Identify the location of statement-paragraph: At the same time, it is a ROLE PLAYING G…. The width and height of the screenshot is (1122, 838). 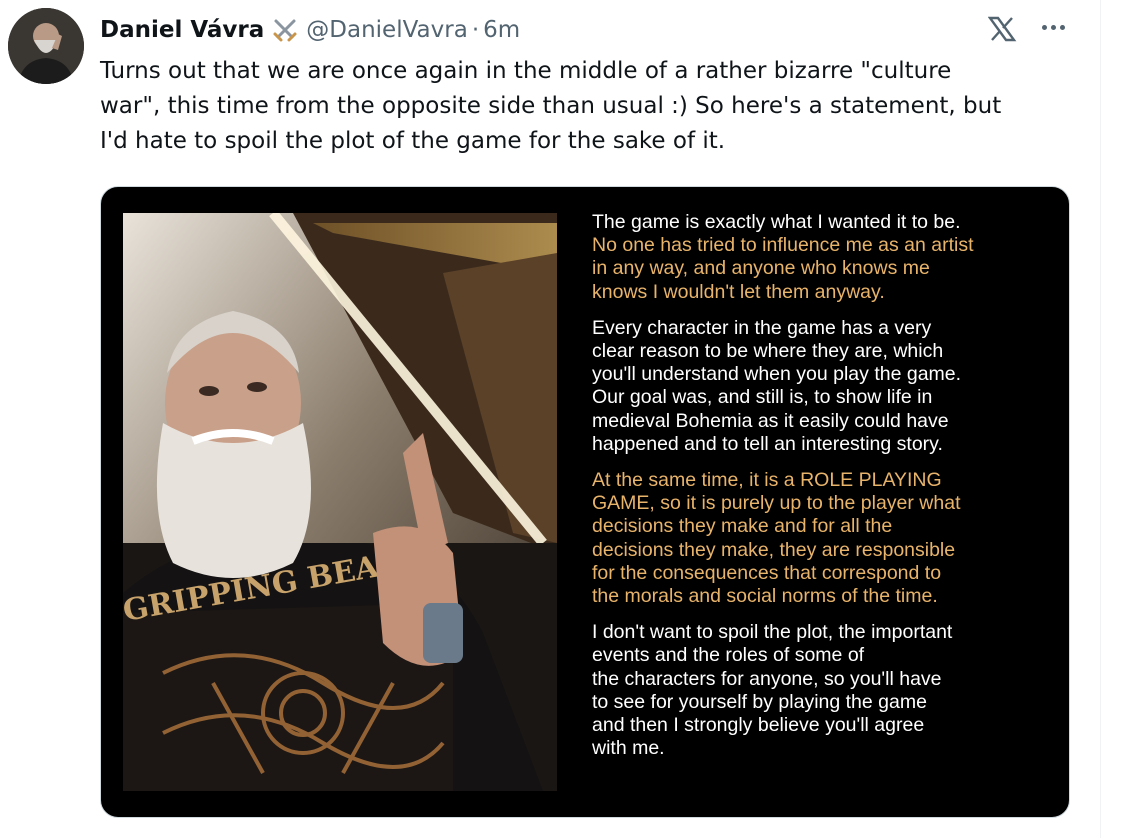
(776, 538).